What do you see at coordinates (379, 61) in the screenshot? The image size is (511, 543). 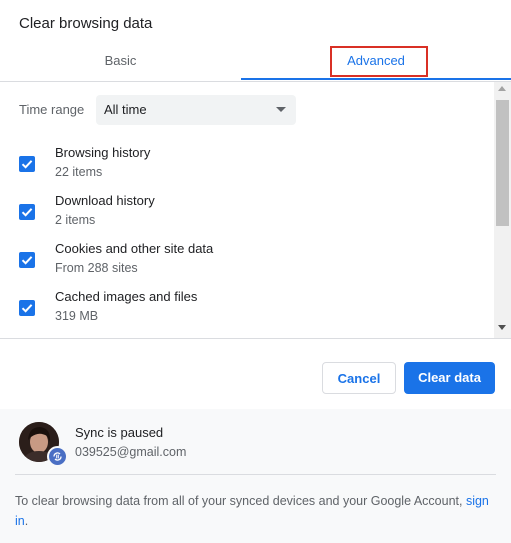 I see `advanced-tab-highlight` at bounding box center [379, 61].